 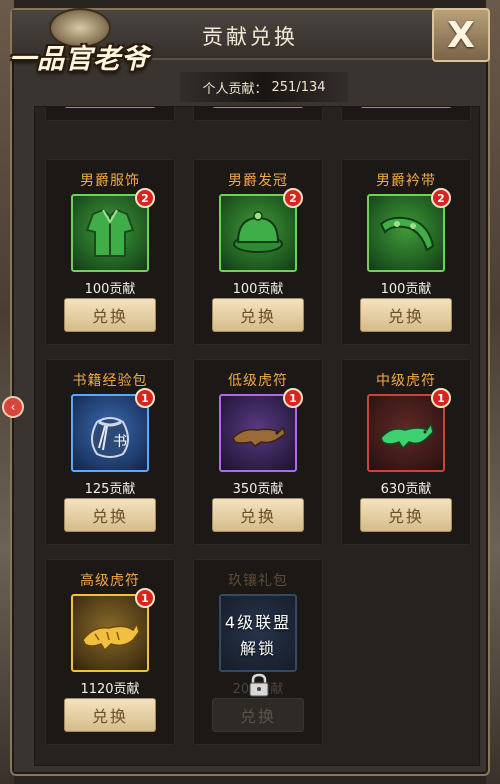 What do you see at coordinates (110, 581) in the screenshot?
I see `item-name: 高级虎符` at bounding box center [110, 581].